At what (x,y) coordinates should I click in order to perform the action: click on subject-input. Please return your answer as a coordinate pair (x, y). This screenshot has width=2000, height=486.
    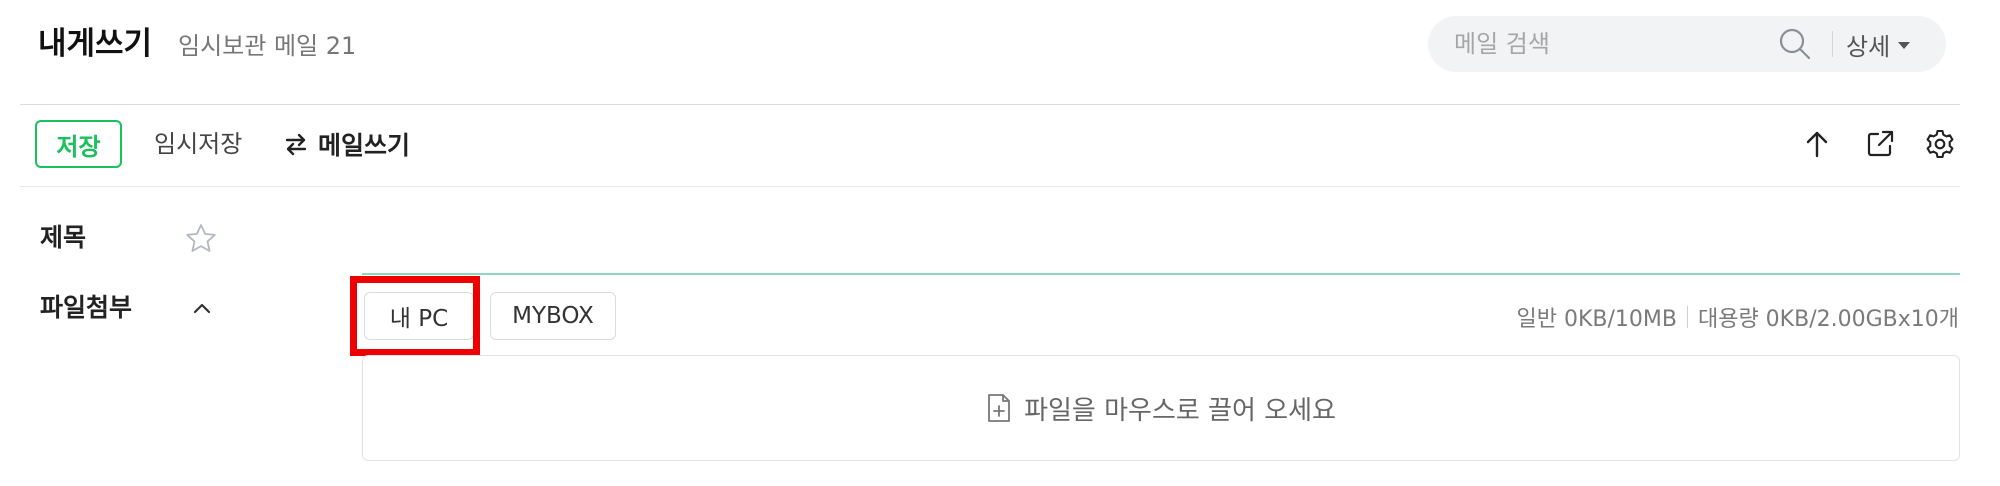
    Looking at the image, I should click on (1100, 238).